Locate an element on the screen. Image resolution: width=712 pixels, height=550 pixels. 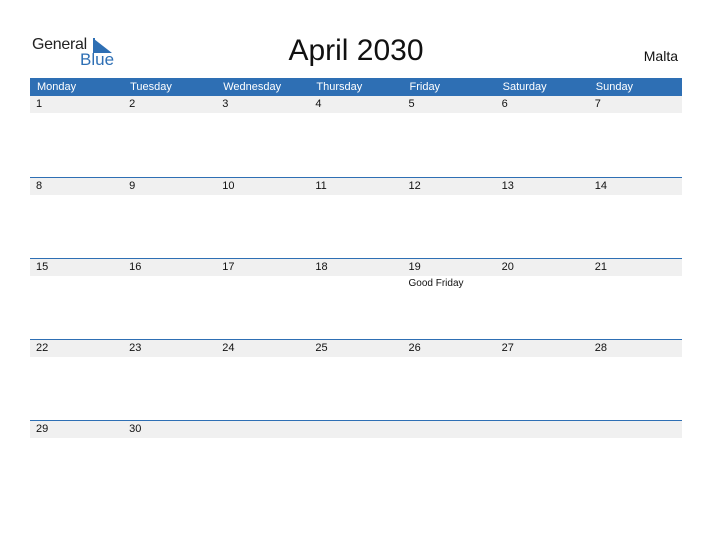
day-number: 15 is located at coordinates (42, 267).